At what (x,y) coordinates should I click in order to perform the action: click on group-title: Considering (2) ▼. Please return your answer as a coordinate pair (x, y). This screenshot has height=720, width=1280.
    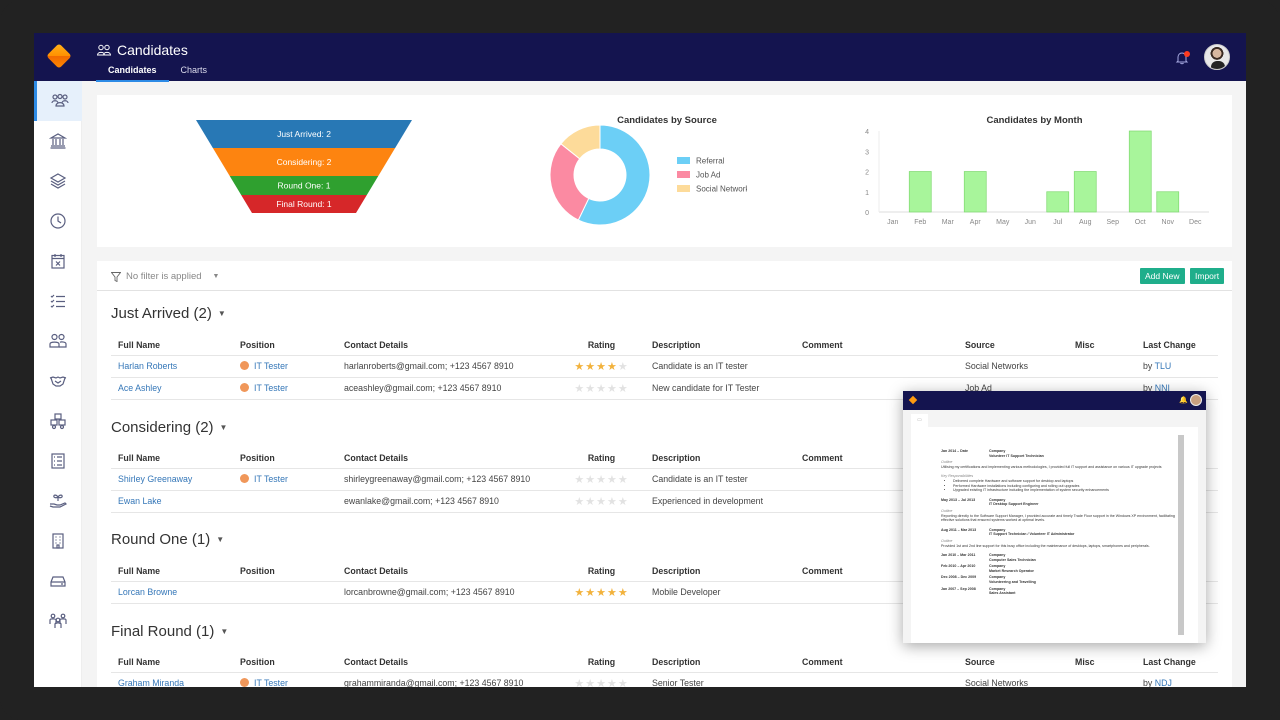
    Looking at the image, I should click on (169, 427).